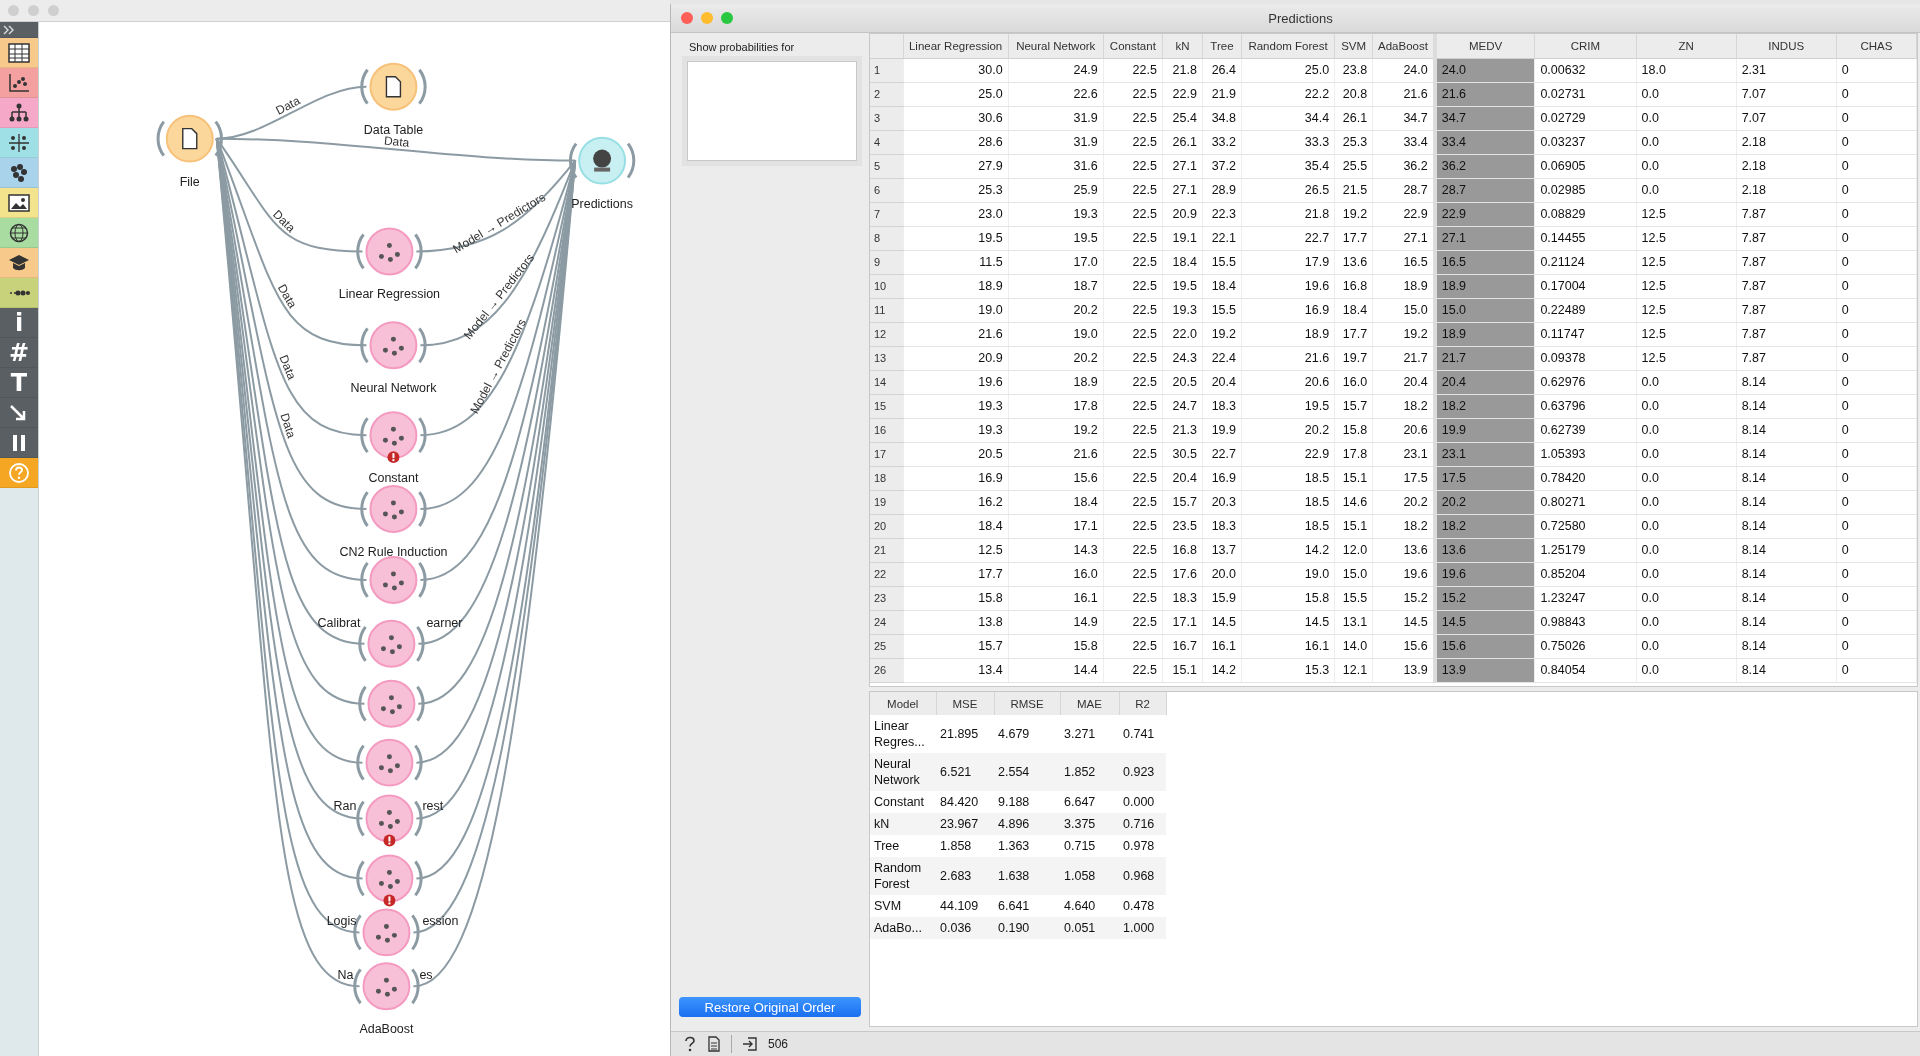  What do you see at coordinates (1056, 46) in the screenshot?
I see `column-header: Neural Network` at bounding box center [1056, 46].